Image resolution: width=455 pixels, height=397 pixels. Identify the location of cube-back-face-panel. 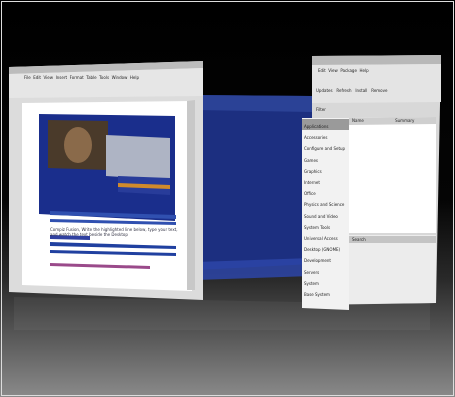
(254, 103).